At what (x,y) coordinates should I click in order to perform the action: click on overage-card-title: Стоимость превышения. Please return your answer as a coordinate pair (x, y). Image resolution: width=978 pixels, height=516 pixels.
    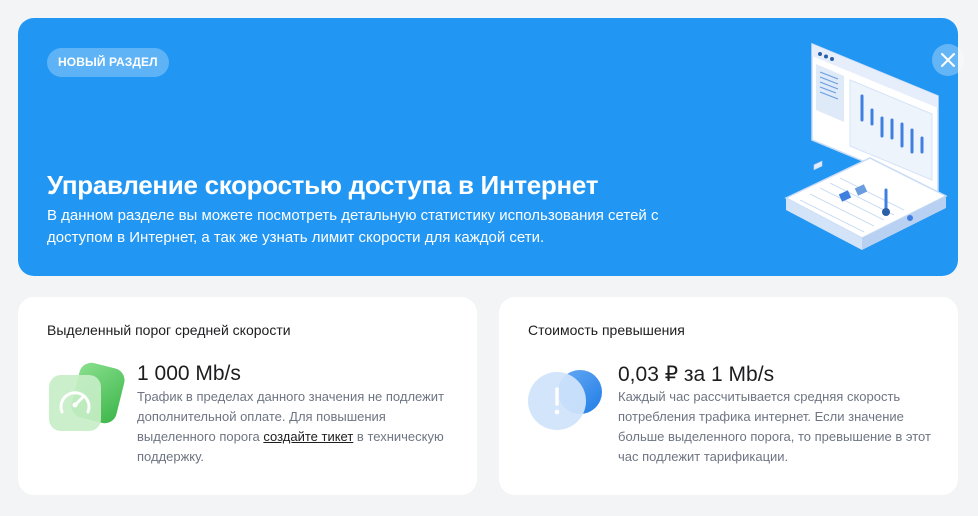
    Looking at the image, I should click on (606, 330).